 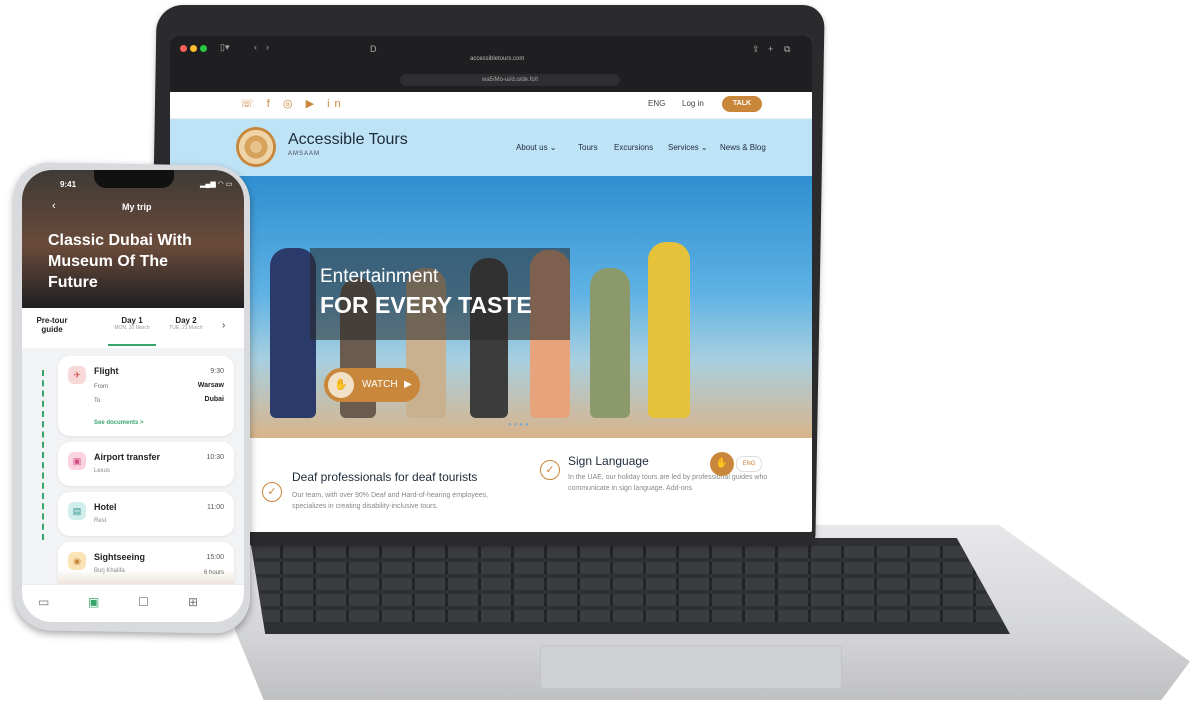 What do you see at coordinates (304, 154) in the screenshot?
I see `brand-subtitle: AMSAAM` at bounding box center [304, 154].